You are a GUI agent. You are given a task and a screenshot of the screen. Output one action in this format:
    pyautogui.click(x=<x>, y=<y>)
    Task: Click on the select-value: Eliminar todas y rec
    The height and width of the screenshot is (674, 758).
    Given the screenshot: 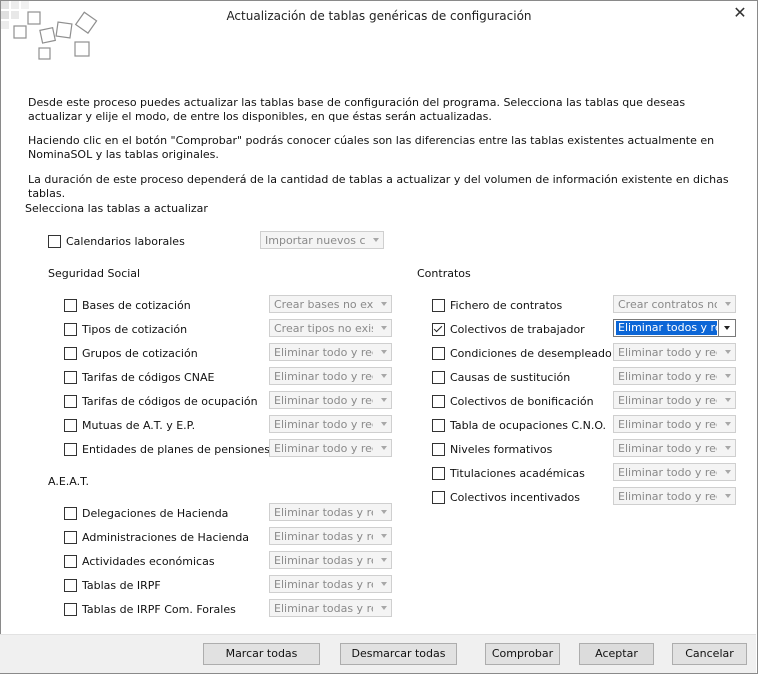 What is the action you would take?
    pyautogui.click(x=323, y=536)
    